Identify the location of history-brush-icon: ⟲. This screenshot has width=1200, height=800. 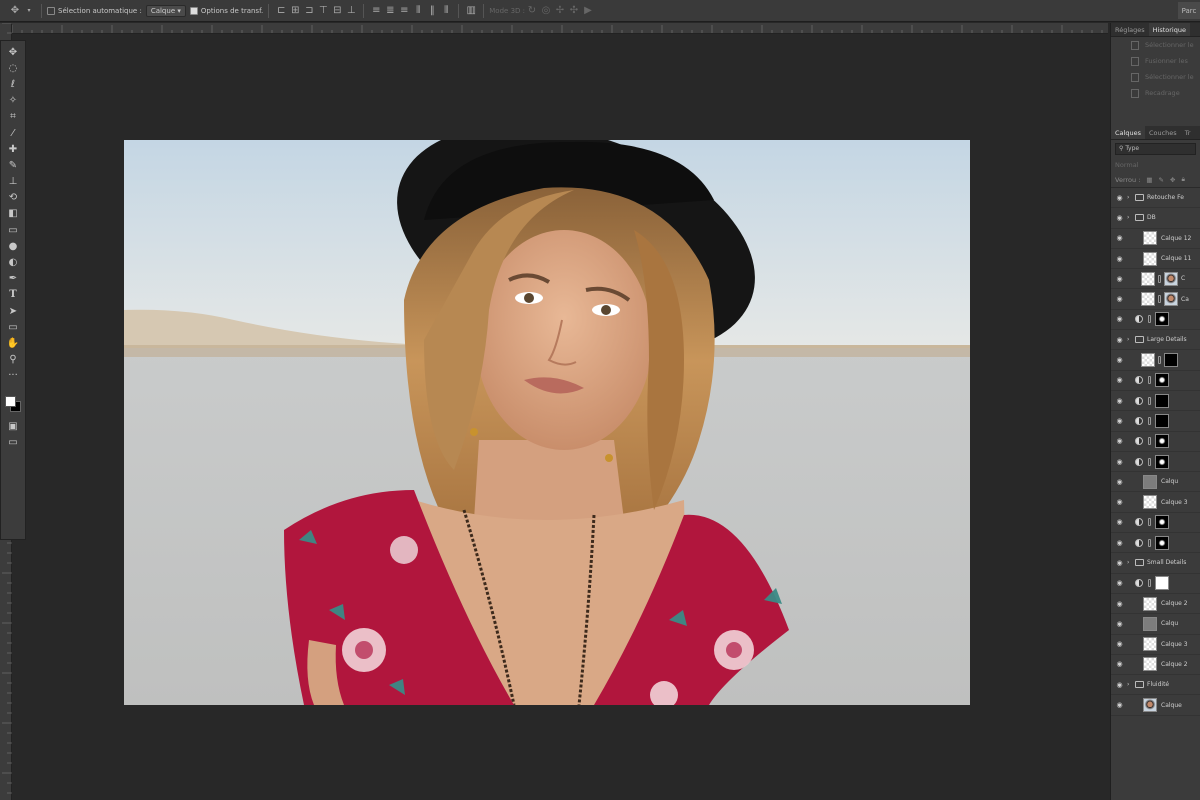
(13, 198).